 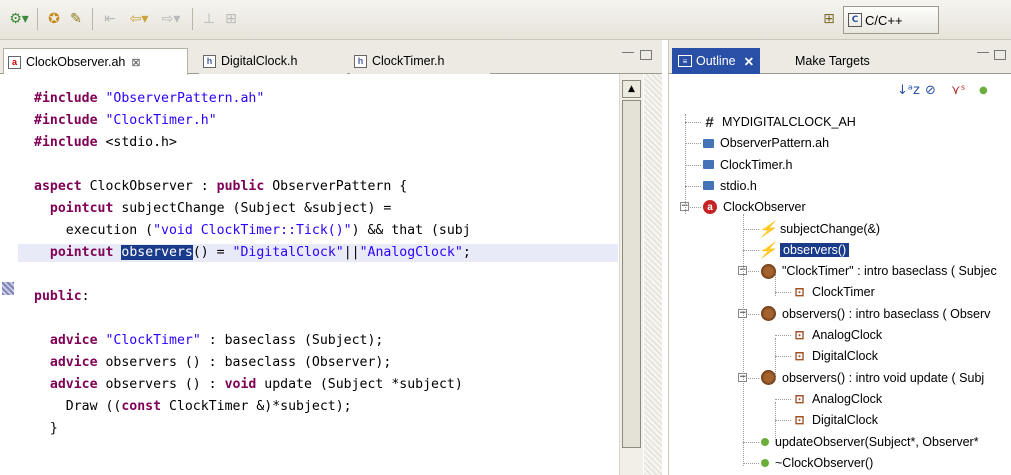 I want to click on code-text-span: ;, so click(x=466, y=252).